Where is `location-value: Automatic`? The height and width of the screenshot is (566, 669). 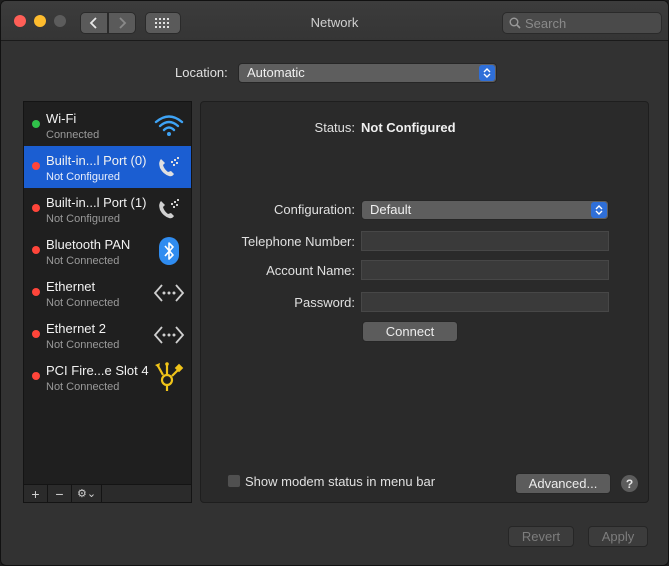
location-value: Automatic is located at coordinates (276, 72).